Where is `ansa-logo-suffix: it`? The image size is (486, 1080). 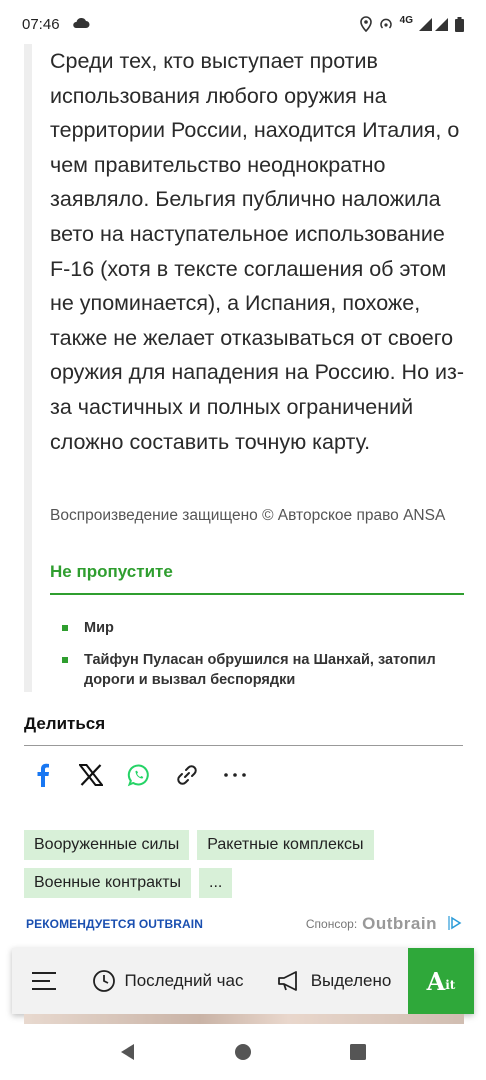
ansa-logo-suffix: it is located at coordinates (450, 985).